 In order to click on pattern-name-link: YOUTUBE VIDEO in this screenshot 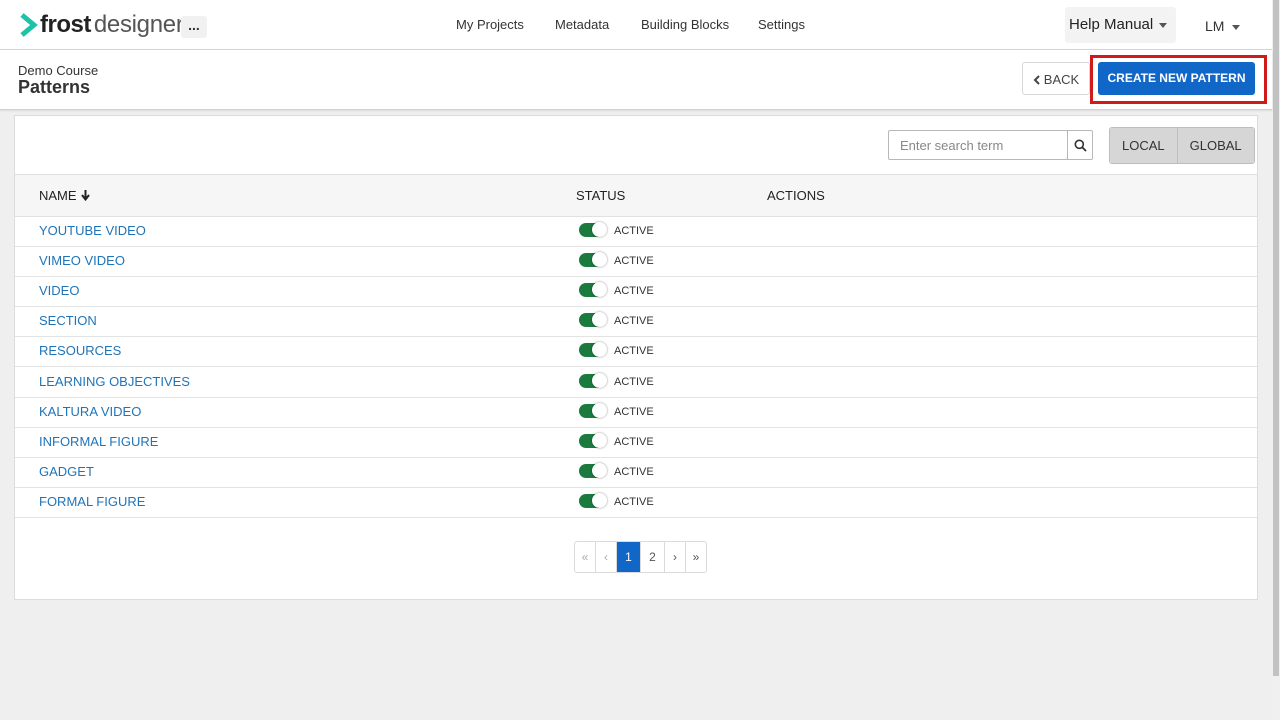, I will do `click(92, 230)`.